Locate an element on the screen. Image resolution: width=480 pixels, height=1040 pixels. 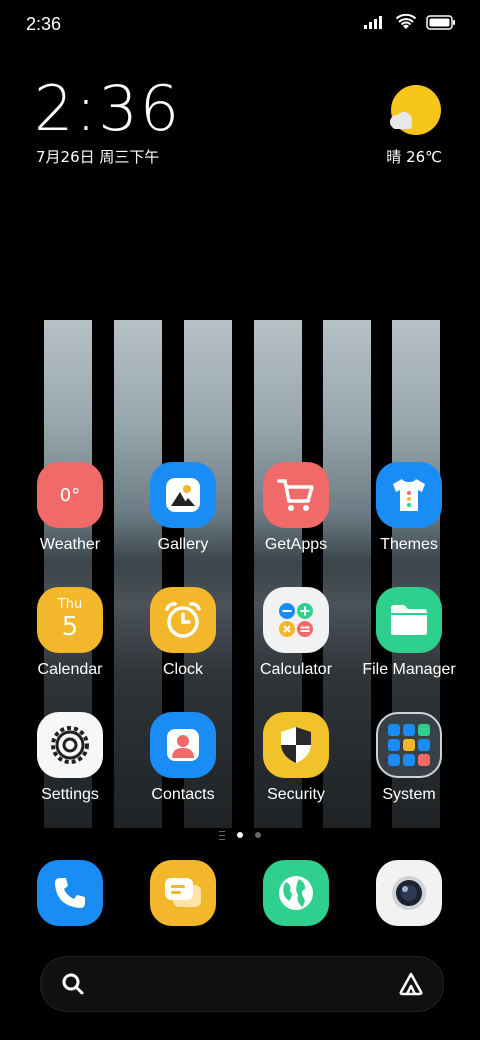
folder-apps-icon is located at coordinates (409, 745).